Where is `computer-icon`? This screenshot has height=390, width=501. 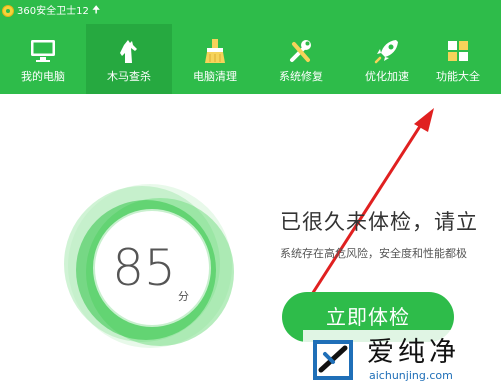 computer-icon is located at coordinates (43, 51).